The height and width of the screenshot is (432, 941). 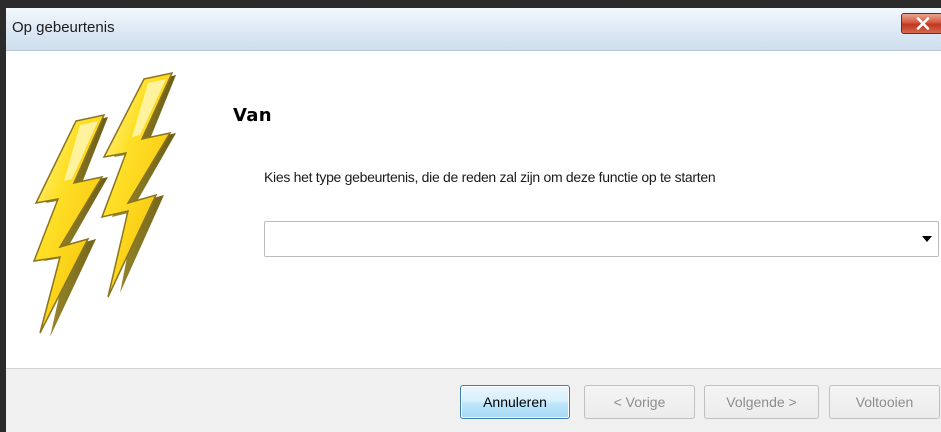 What do you see at coordinates (252, 115) in the screenshot?
I see `step-heading: Van` at bounding box center [252, 115].